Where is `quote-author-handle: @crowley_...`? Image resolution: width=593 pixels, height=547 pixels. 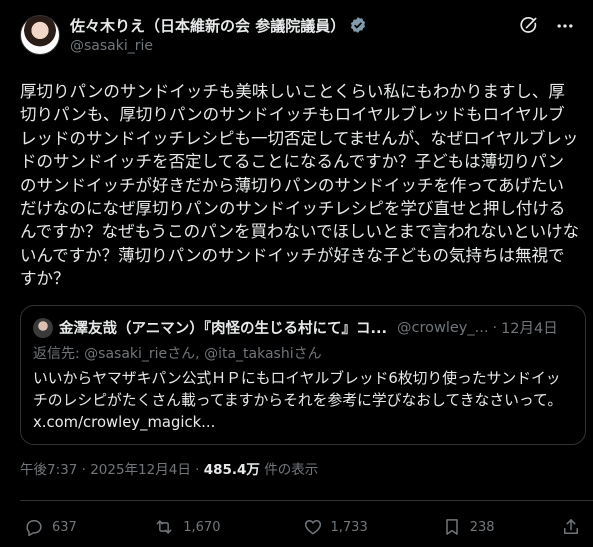 quote-author-handle: @crowley_... is located at coordinates (442, 327).